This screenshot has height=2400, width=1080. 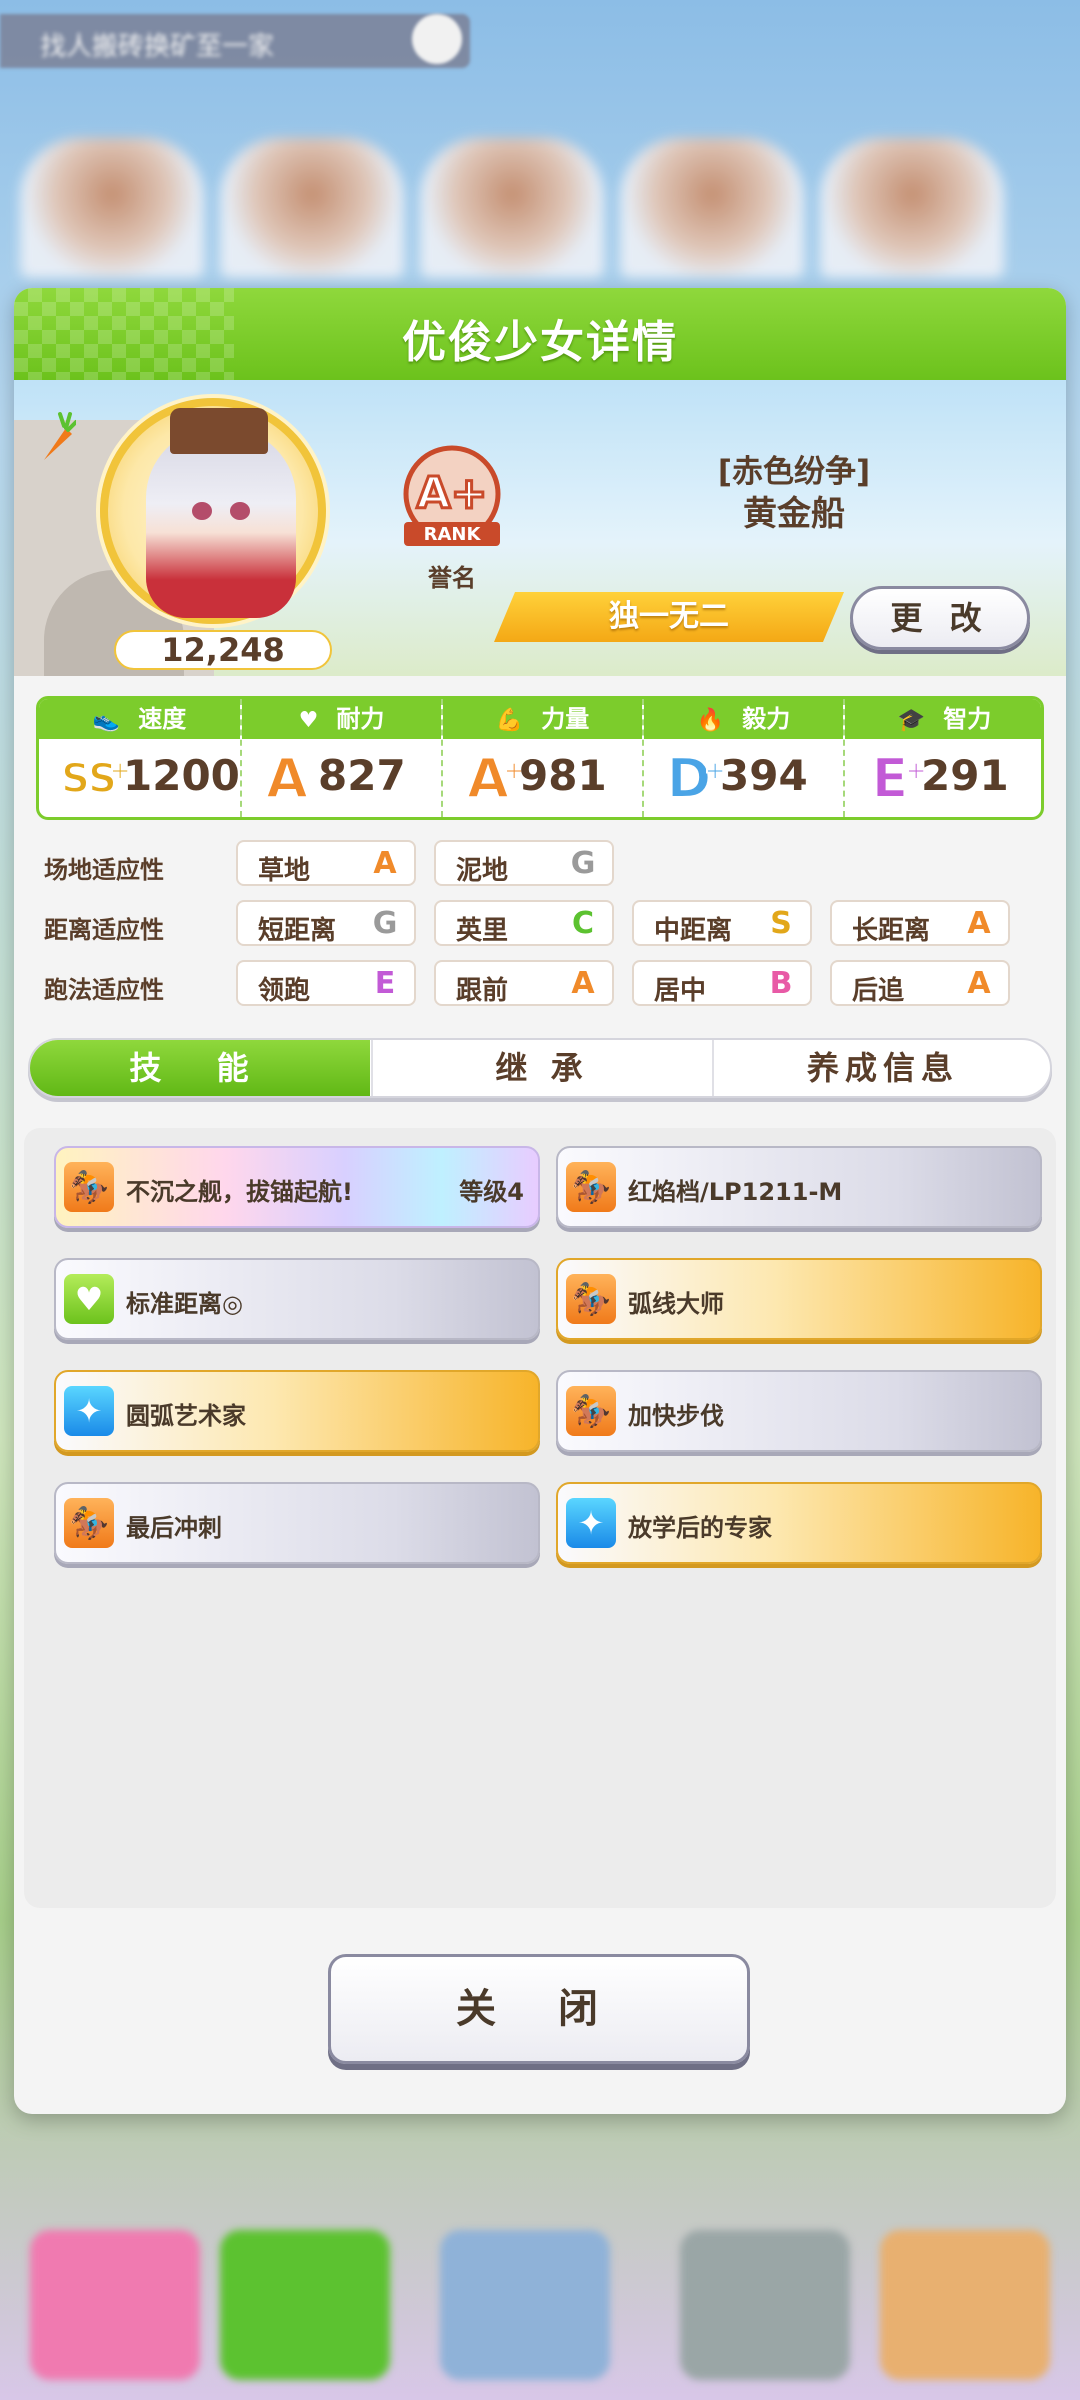 What do you see at coordinates (565, 719) in the screenshot?
I see `stat-label: 力量` at bounding box center [565, 719].